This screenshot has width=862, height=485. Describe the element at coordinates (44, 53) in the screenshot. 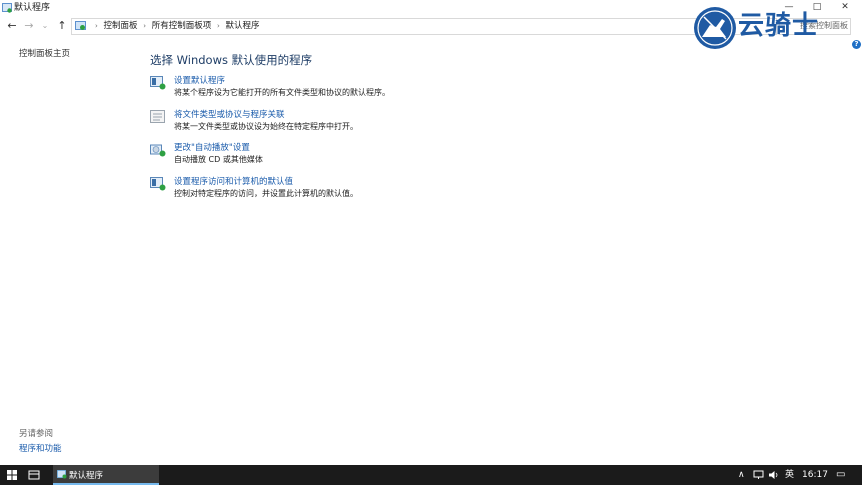

I see `control-panel-home-link: 控制面板主页` at that location.